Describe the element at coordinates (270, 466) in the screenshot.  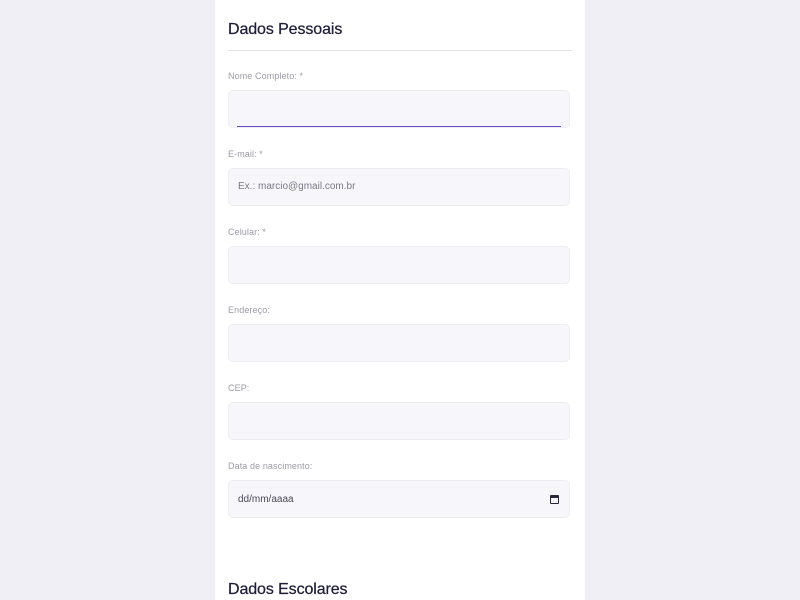
I see `birth-date-label: Data de nascimento:` at that location.